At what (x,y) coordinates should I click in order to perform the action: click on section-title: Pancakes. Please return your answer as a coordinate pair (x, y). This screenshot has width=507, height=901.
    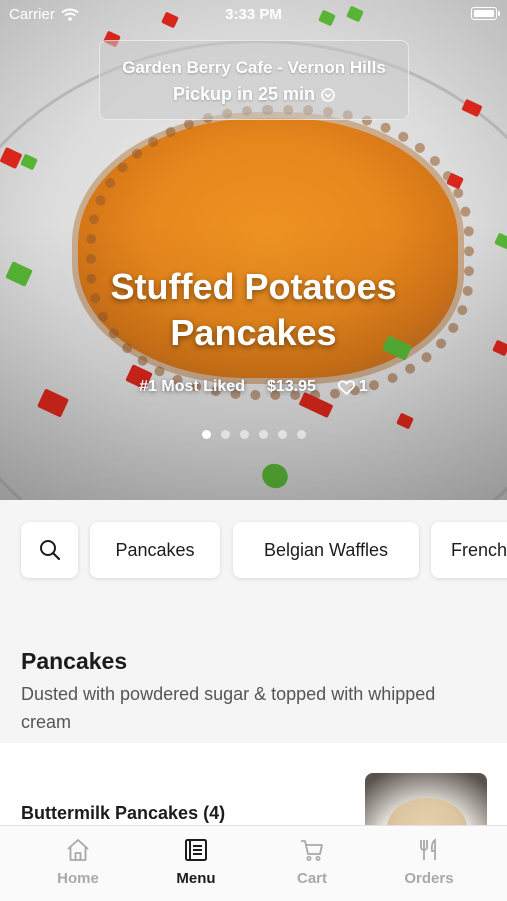
    Looking at the image, I should click on (74, 661).